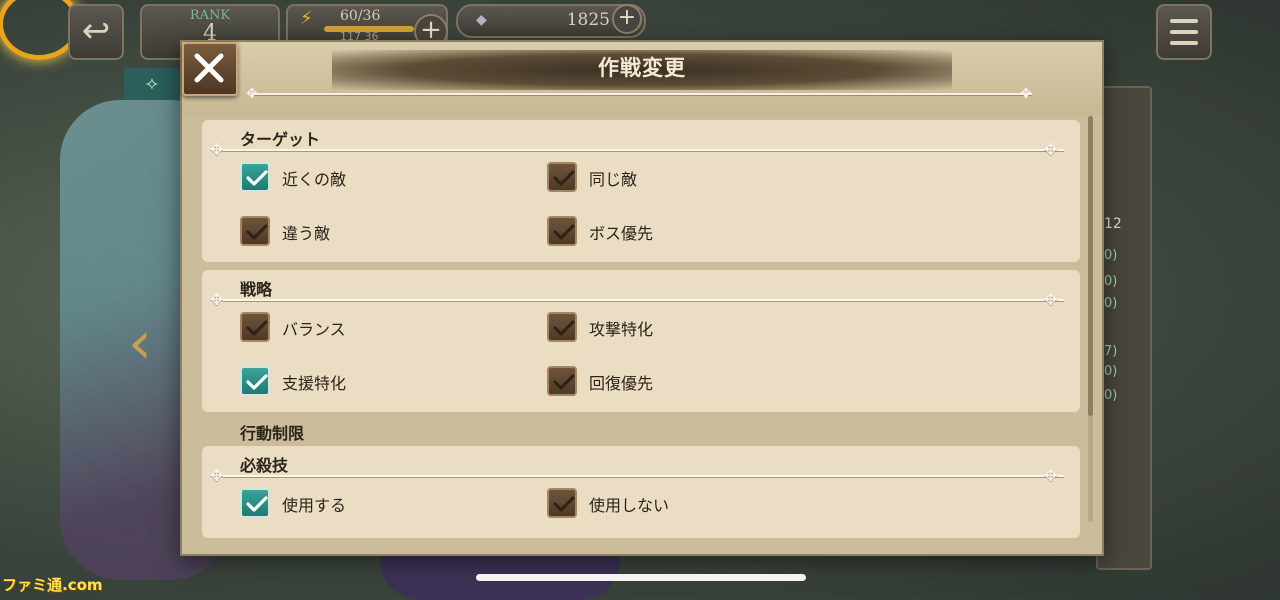 The width and height of the screenshot is (1280, 600). I want to click on stamina-text: 60/36, so click(360, 16).